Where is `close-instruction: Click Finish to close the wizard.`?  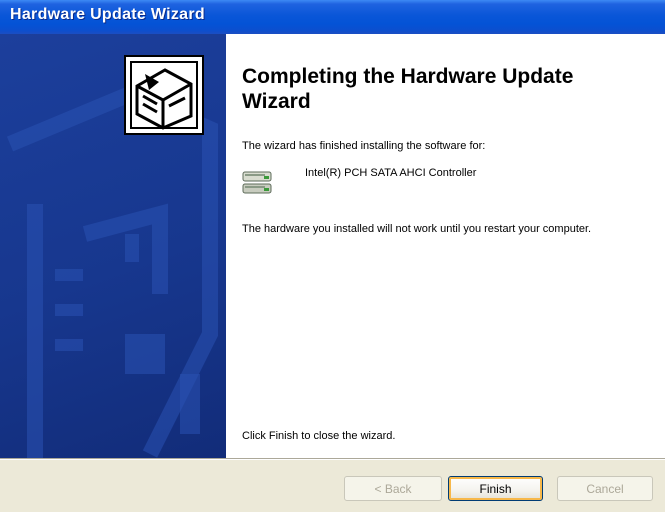 close-instruction: Click Finish to close the wizard. is located at coordinates (319, 436).